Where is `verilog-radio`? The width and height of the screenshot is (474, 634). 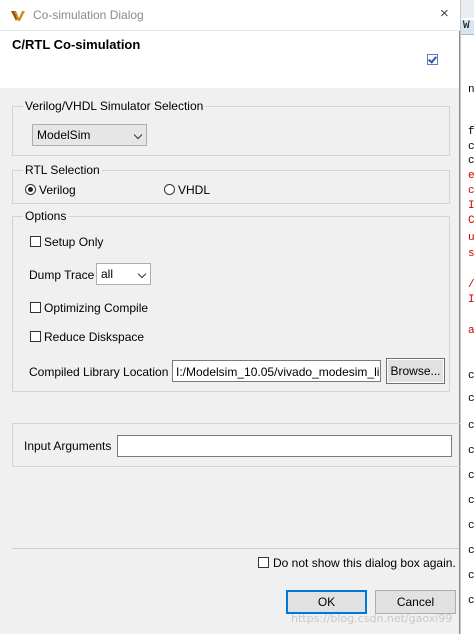
verilog-radio is located at coordinates (30, 189).